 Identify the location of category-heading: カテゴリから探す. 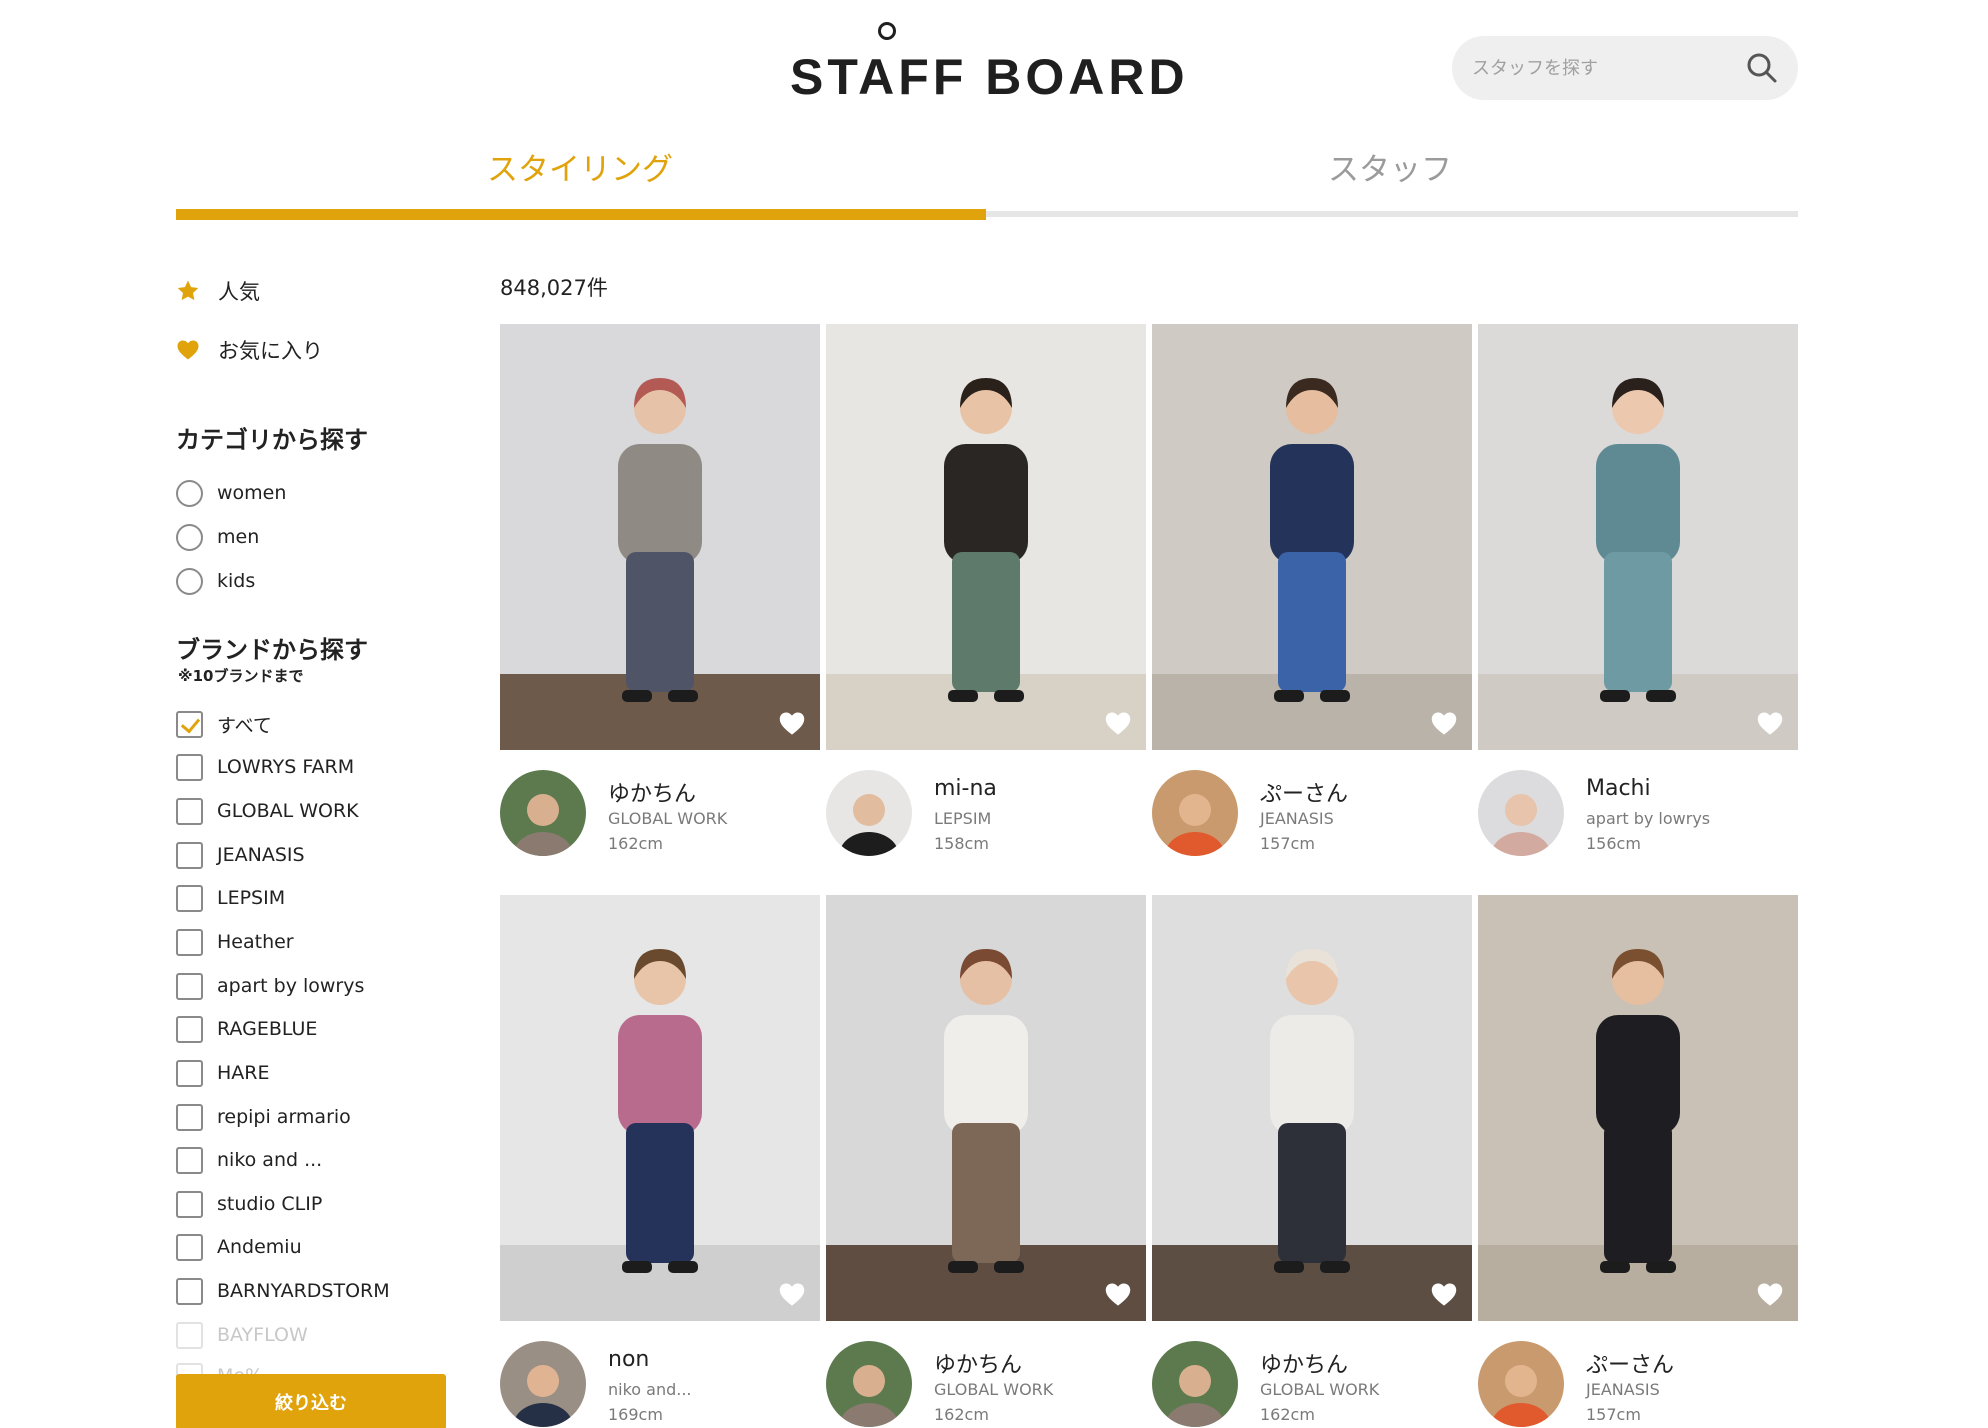
(272, 440).